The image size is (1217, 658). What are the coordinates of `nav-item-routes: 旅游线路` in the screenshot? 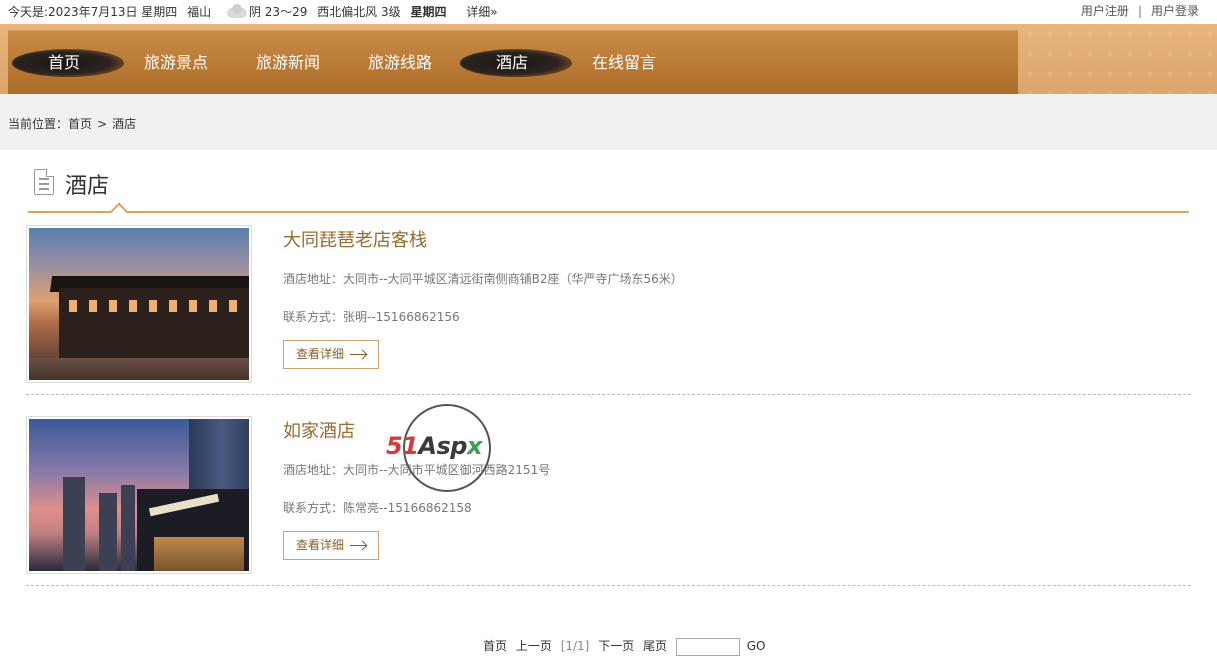 It's located at (400, 63).